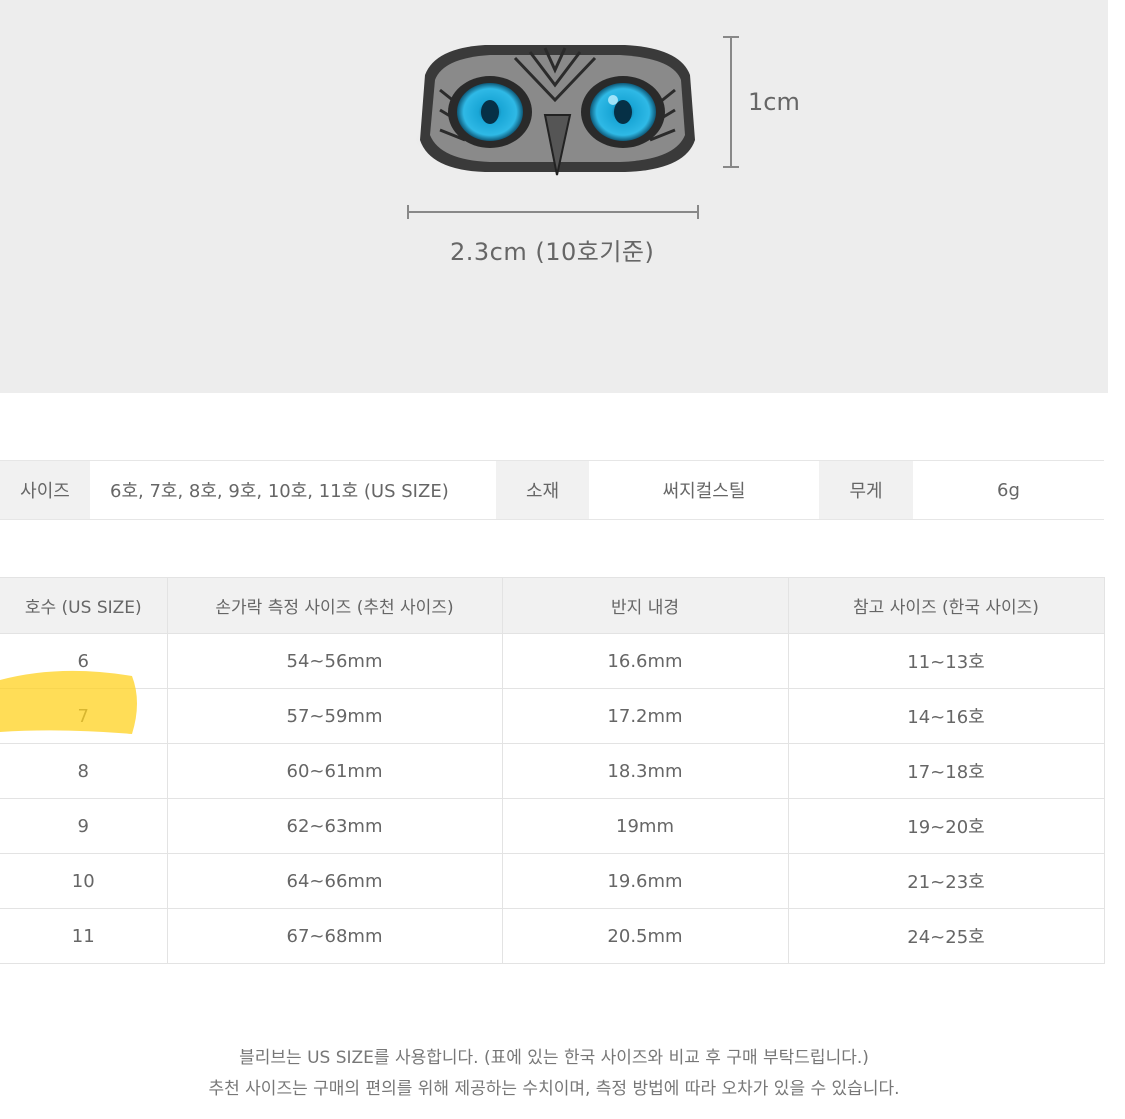 The image size is (1125, 1119). Describe the element at coordinates (645, 771) in the screenshot. I see `cell-inner-diameter: 18.3mm` at that location.